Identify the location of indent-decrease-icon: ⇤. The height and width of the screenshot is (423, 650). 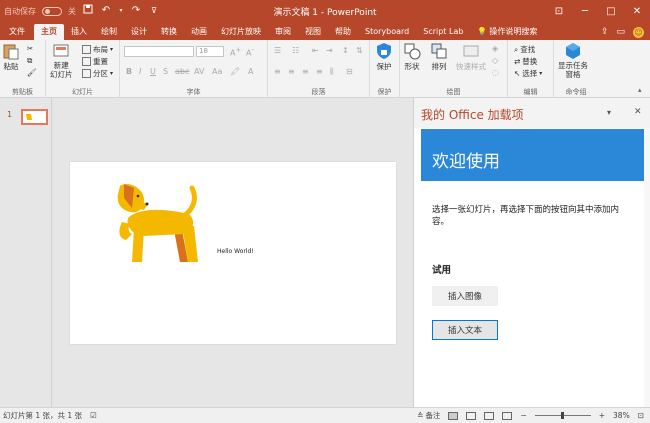
(315, 50).